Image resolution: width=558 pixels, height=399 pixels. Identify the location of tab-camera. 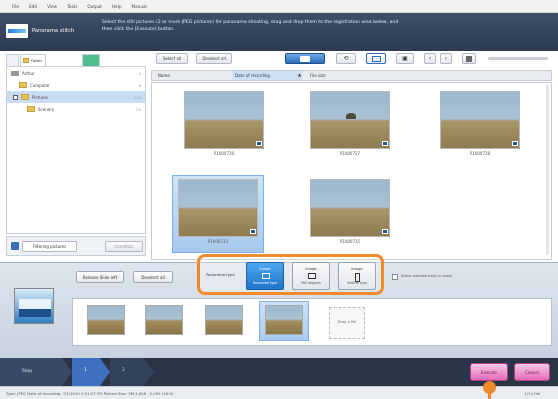
(91, 60).